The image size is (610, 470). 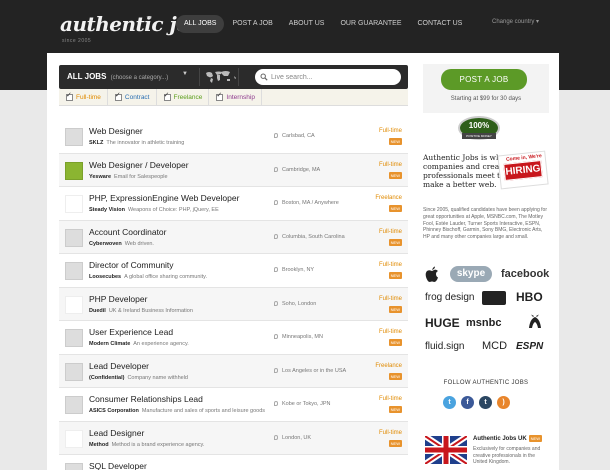 I want to click on category-select: ALL JOBS (choose a category...), so click(x=117, y=76).